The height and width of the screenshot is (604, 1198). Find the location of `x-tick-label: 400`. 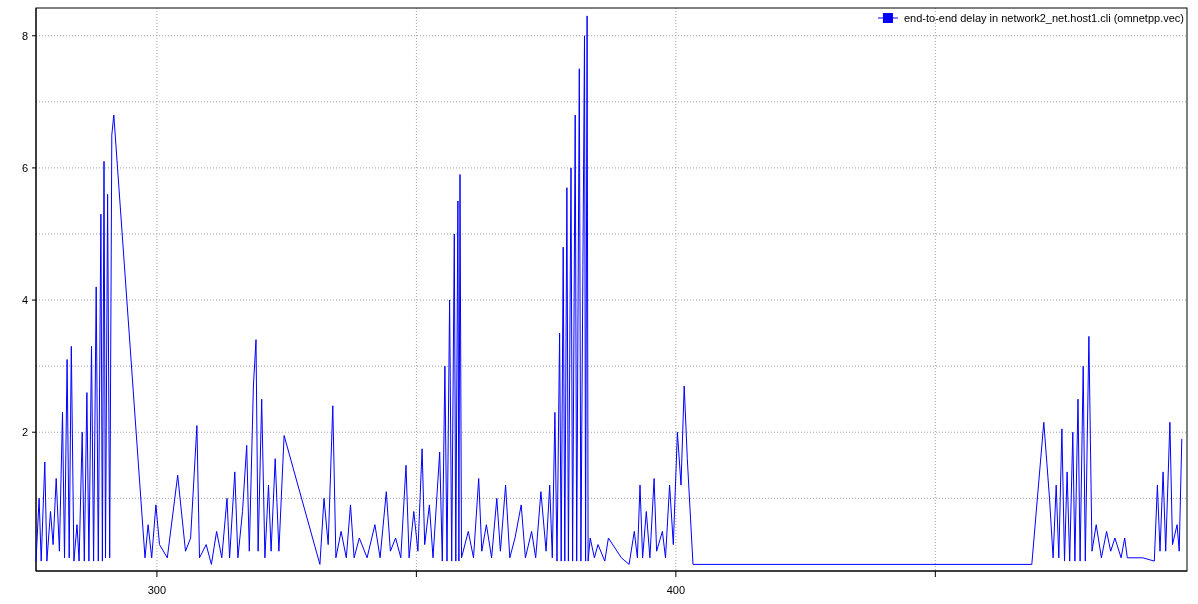

x-tick-label: 400 is located at coordinates (676, 590).